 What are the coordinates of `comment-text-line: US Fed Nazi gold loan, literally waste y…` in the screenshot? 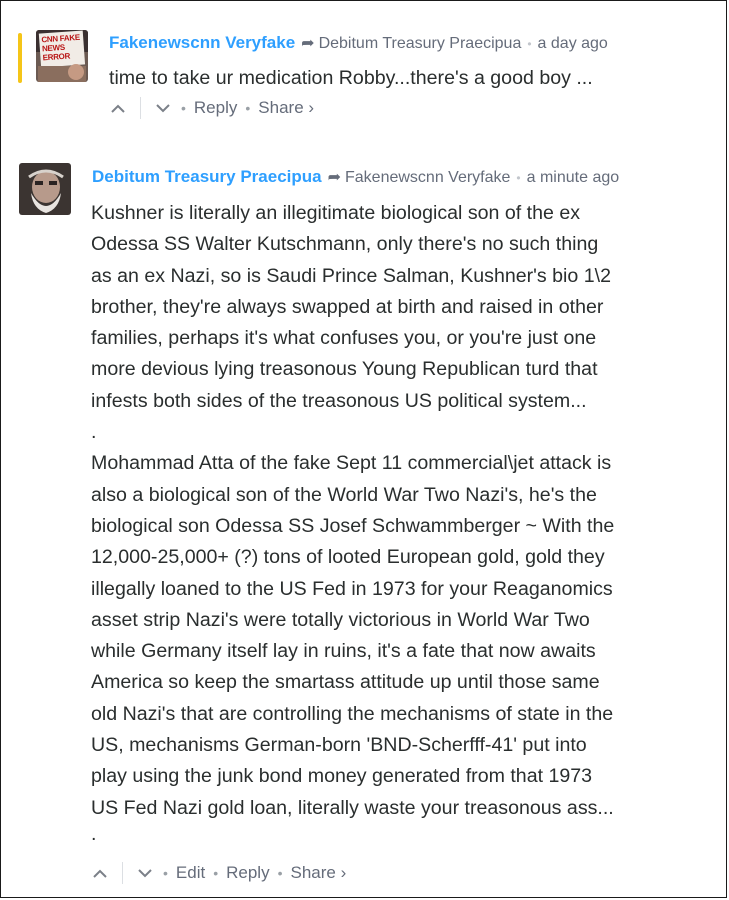 It's located at (352, 807).